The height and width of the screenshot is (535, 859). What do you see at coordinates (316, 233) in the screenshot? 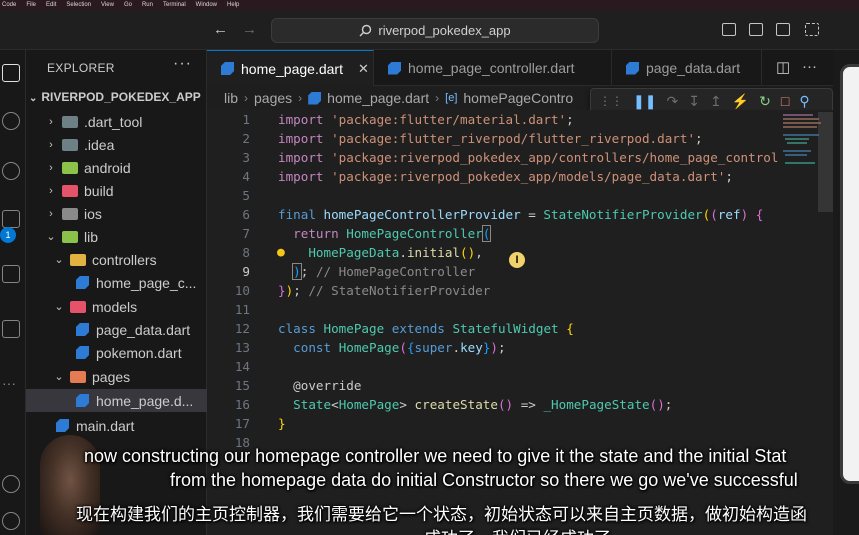
I see `keyword: return` at bounding box center [316, 233].